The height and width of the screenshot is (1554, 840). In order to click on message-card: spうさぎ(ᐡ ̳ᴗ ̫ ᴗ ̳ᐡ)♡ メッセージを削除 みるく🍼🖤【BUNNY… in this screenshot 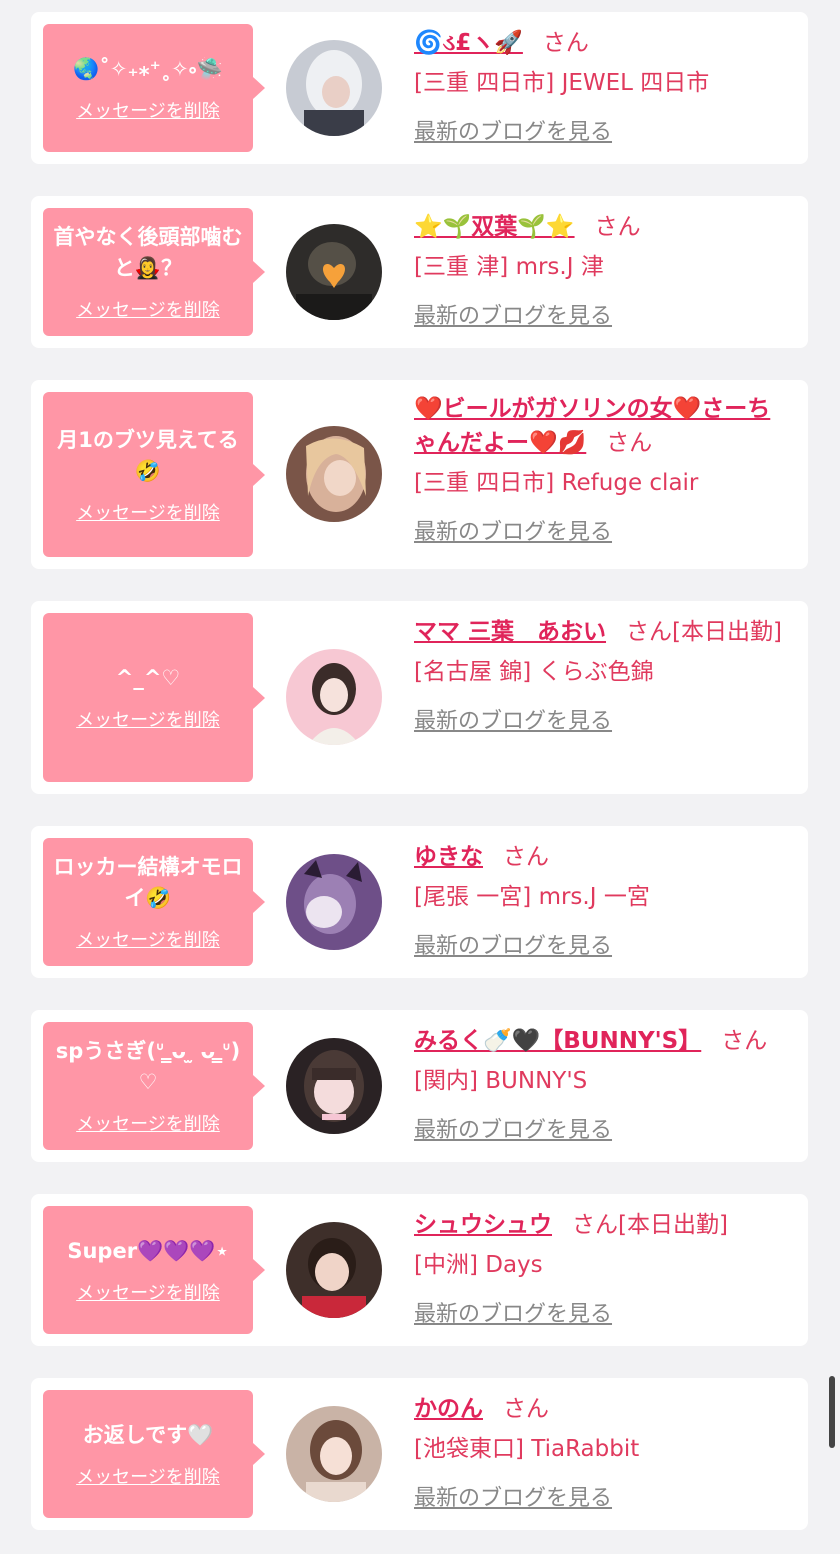, I will do `click(419, 1086)`.